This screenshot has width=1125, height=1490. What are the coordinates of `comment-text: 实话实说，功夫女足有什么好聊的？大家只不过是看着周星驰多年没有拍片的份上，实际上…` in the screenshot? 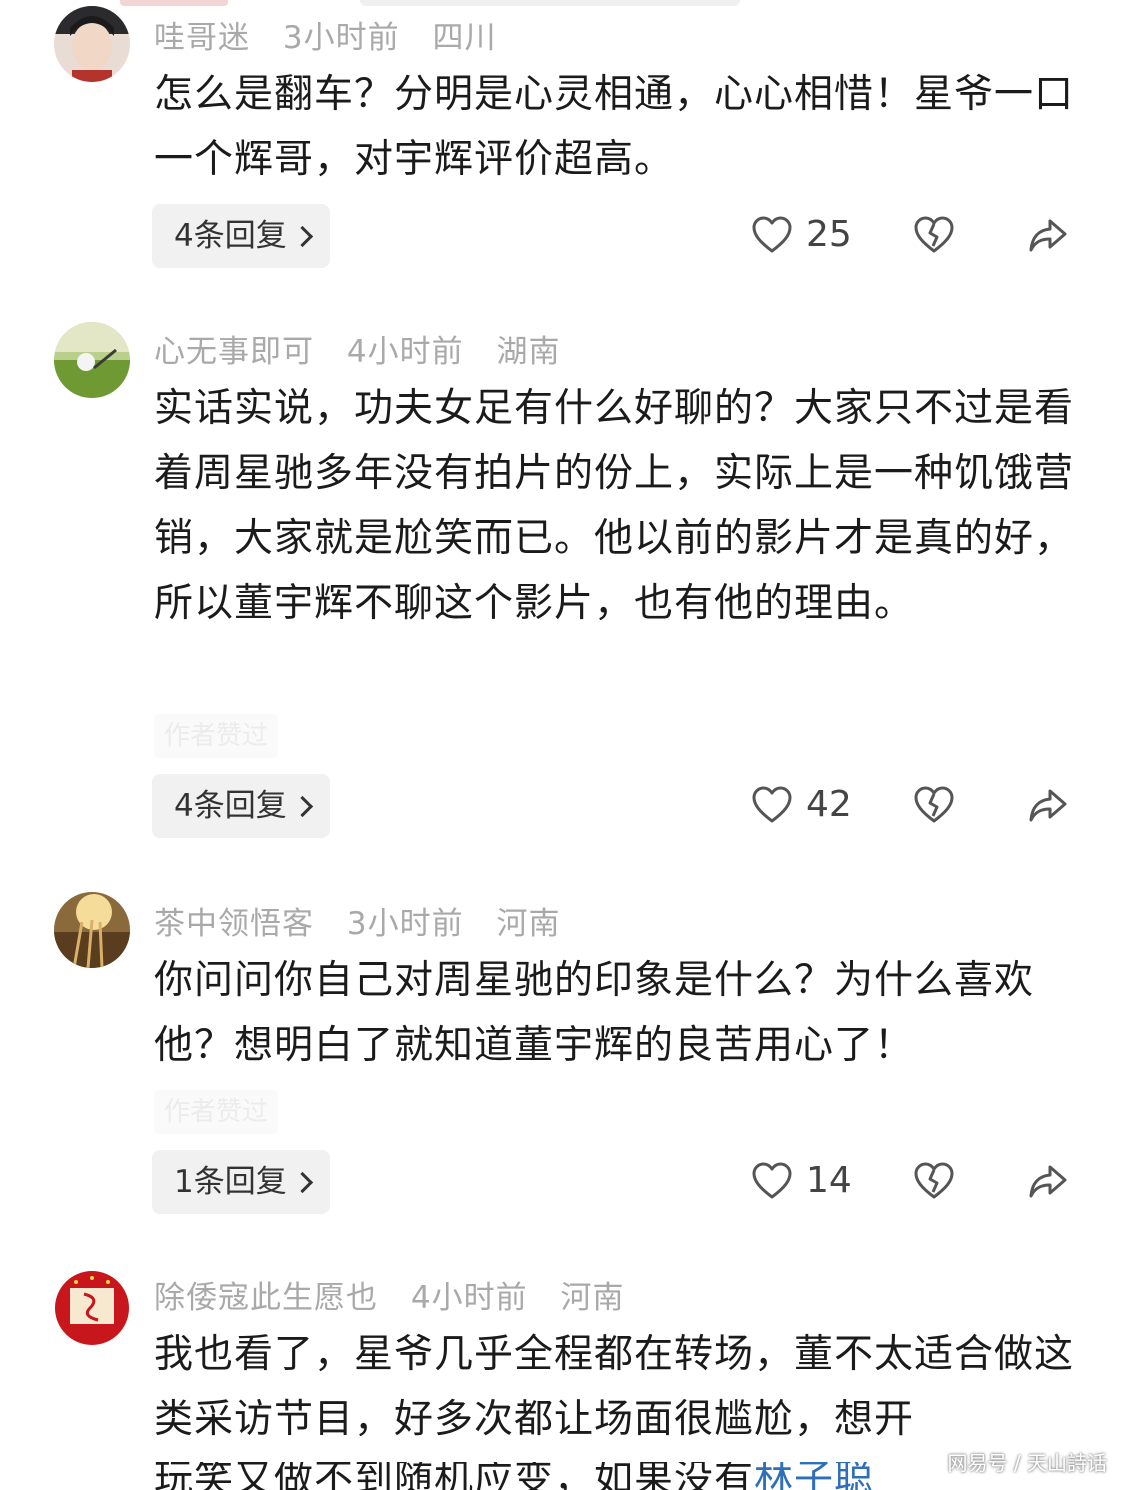 It's located at (614, 506).